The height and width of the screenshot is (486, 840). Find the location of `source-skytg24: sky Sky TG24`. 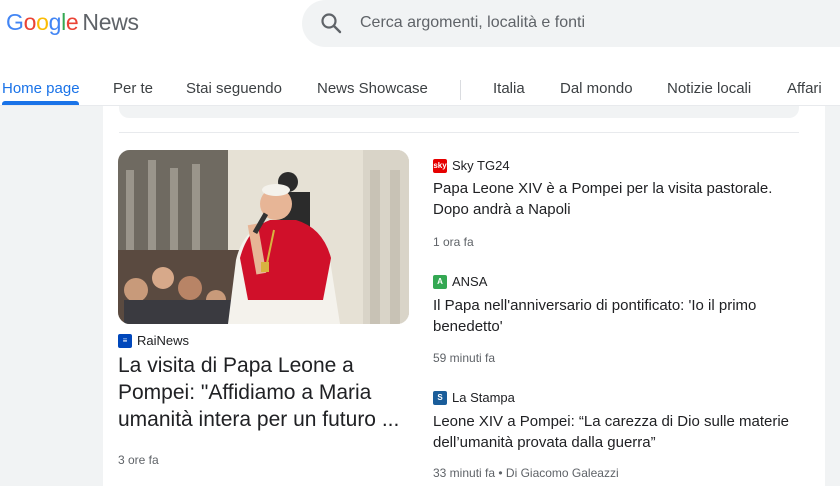

source-skytg24: sky Sky TG24 is located at coordinates (471, 165).